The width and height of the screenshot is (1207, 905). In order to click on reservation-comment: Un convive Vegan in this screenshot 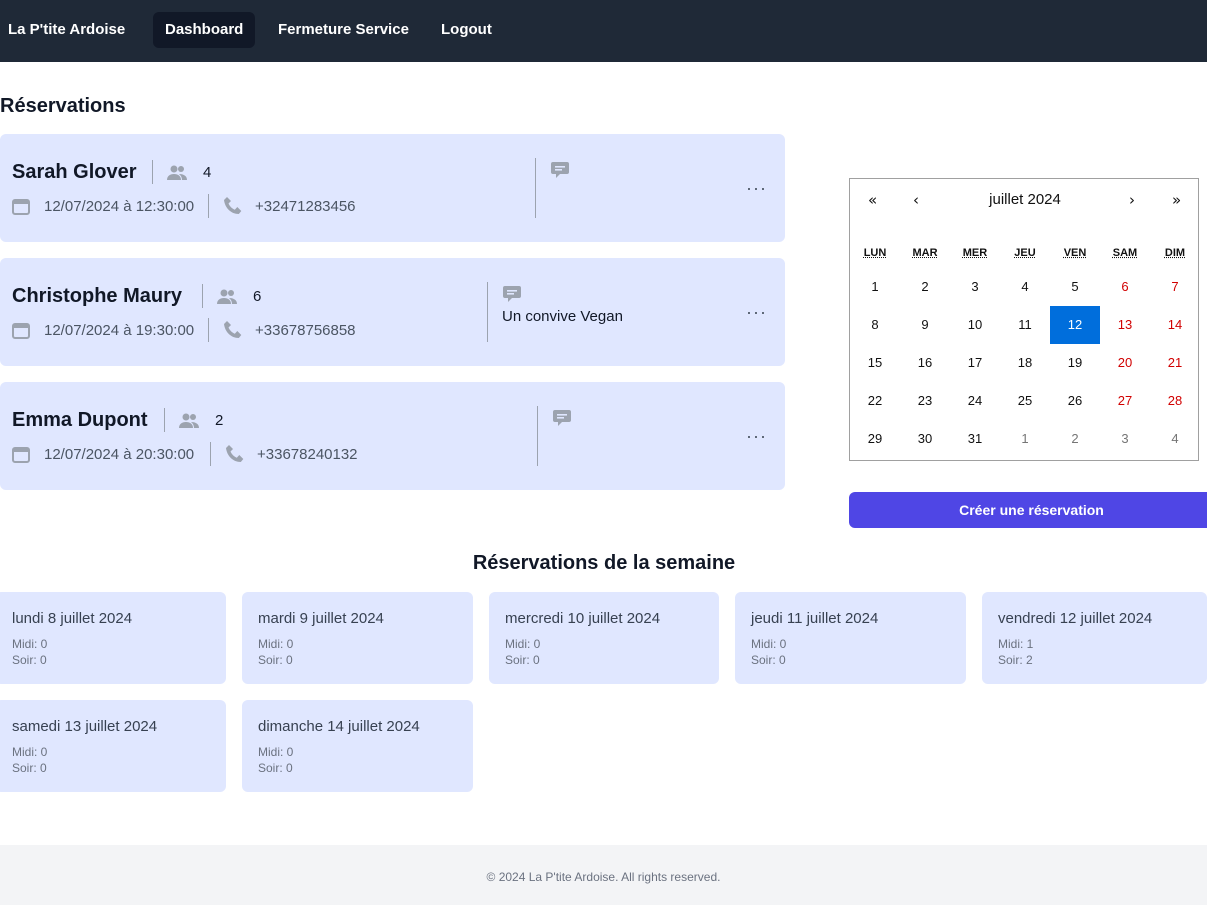, I will do `click(562, 316)`.